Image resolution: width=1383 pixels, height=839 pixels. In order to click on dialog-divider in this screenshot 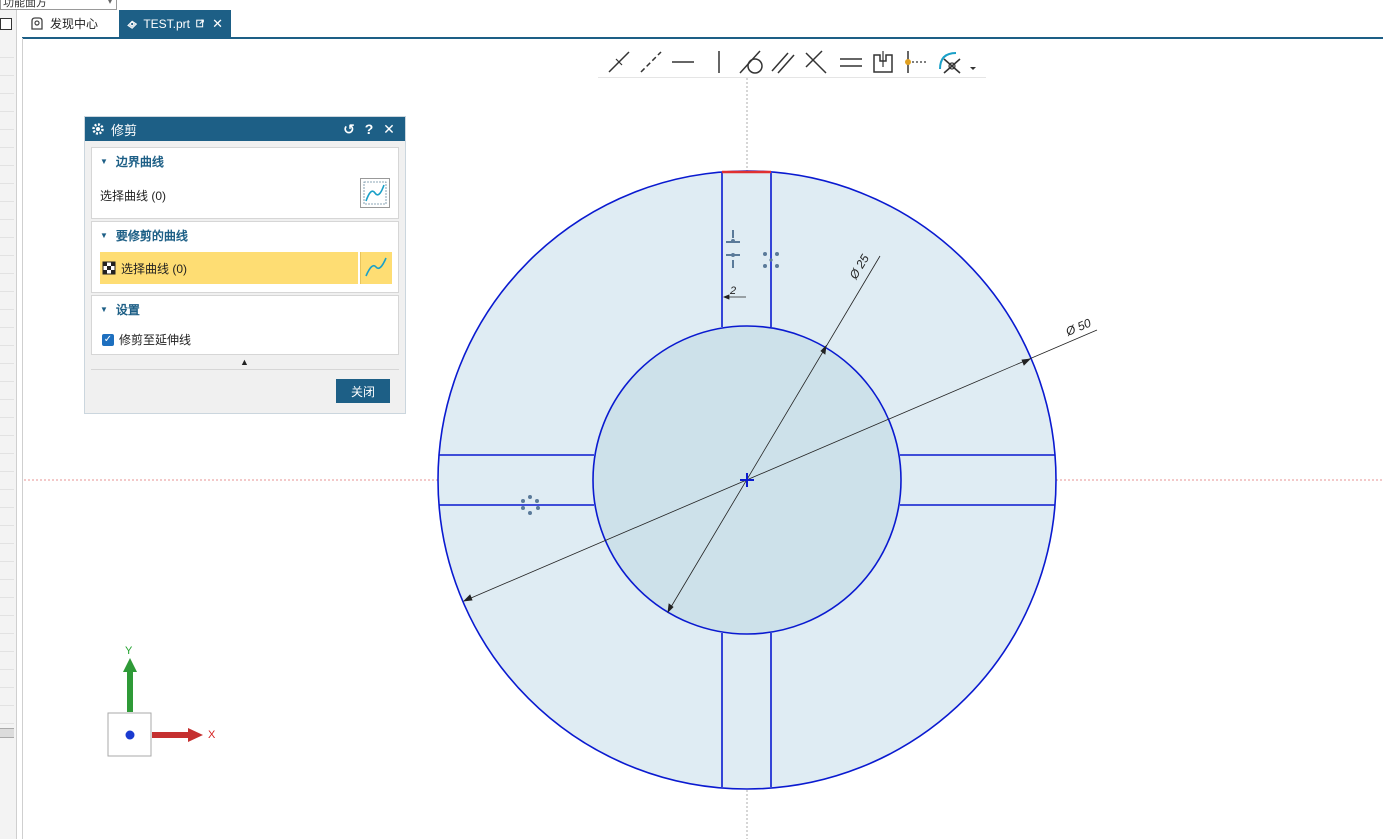, I will do `click(245, 369)`.